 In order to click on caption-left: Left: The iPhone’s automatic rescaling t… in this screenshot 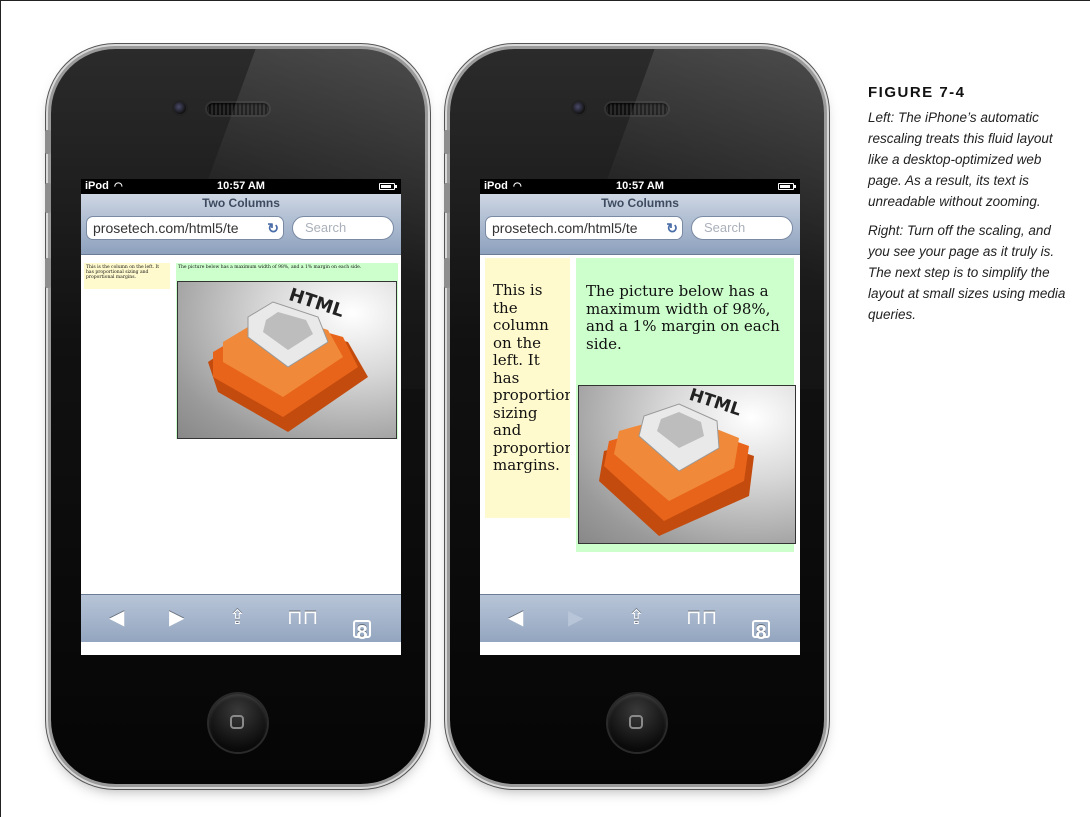, I will do `click(960, 159)`.